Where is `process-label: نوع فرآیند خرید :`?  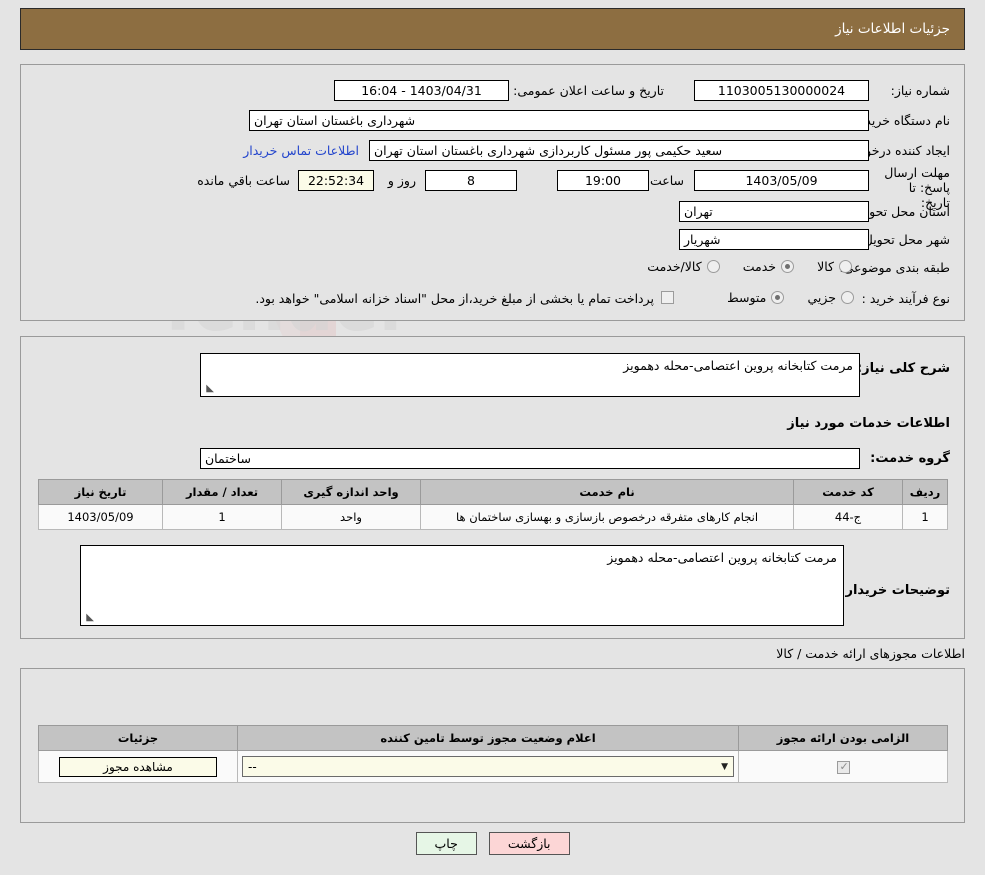
process-label: نوع فرآیند خرید : is located at coordinates (905, 298).